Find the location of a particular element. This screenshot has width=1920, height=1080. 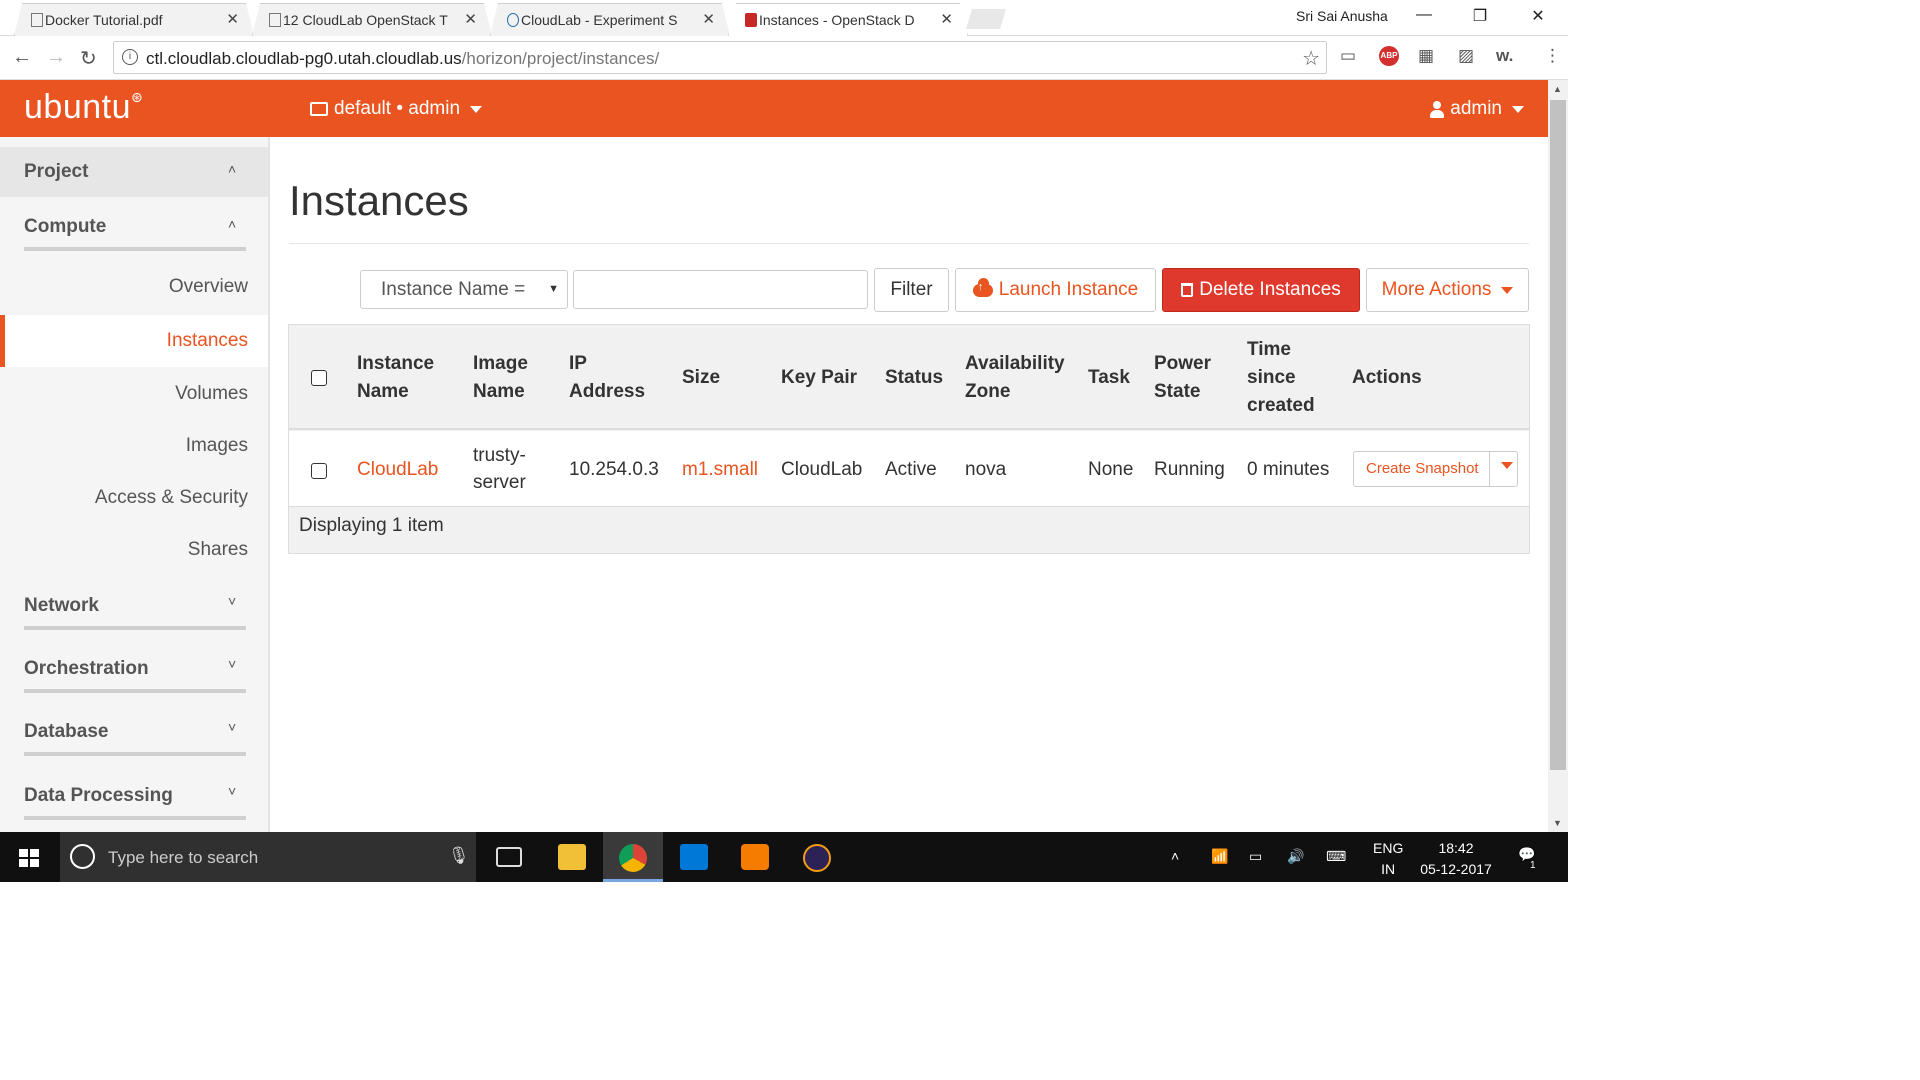

column-header-ip-address: IP Address is located at coordinates (607, 378).